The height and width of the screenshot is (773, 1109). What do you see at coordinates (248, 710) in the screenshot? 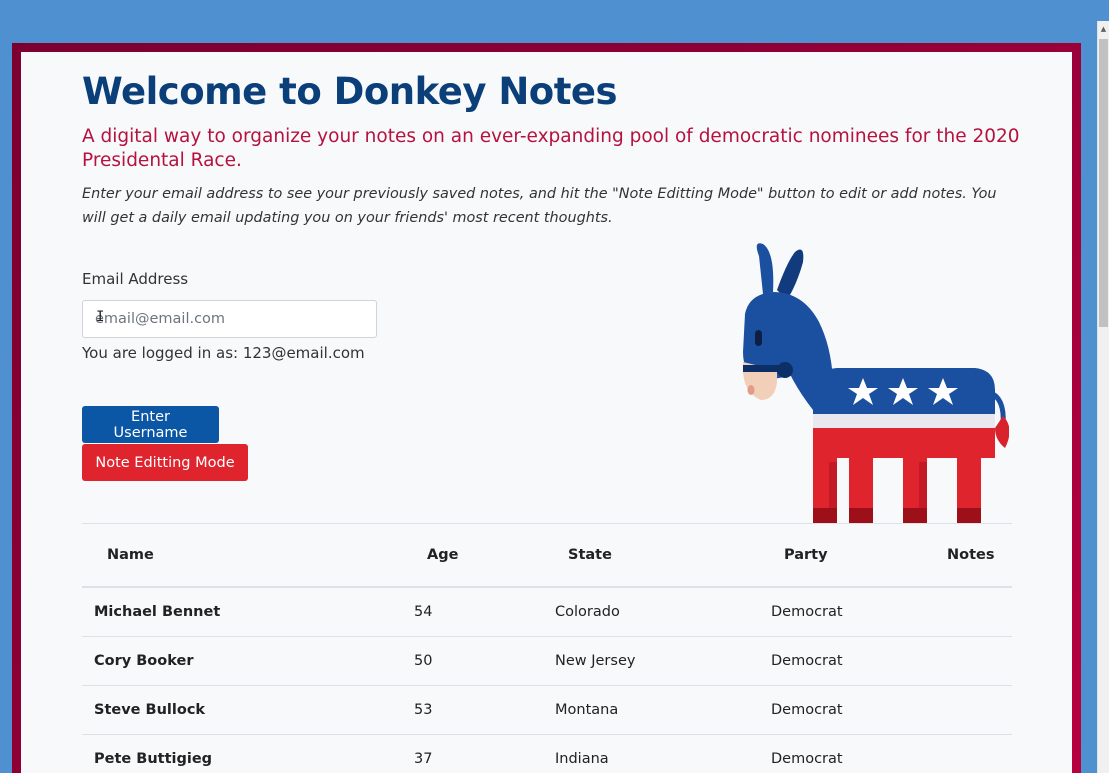
I see `cell-name: Steve Bullock` at bounding box center [248, 710].